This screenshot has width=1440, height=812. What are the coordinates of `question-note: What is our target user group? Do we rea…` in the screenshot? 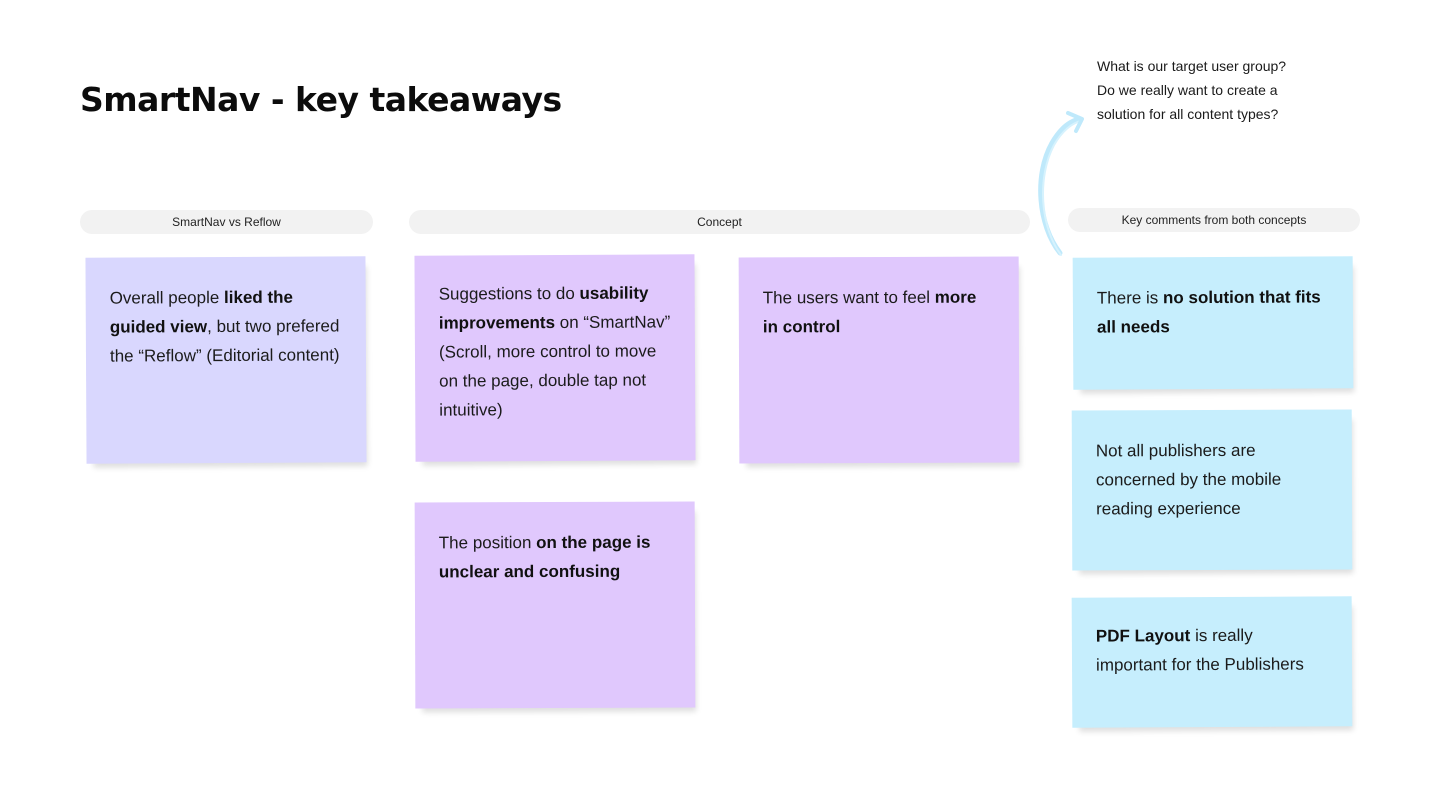 It's located at (1212, 90).